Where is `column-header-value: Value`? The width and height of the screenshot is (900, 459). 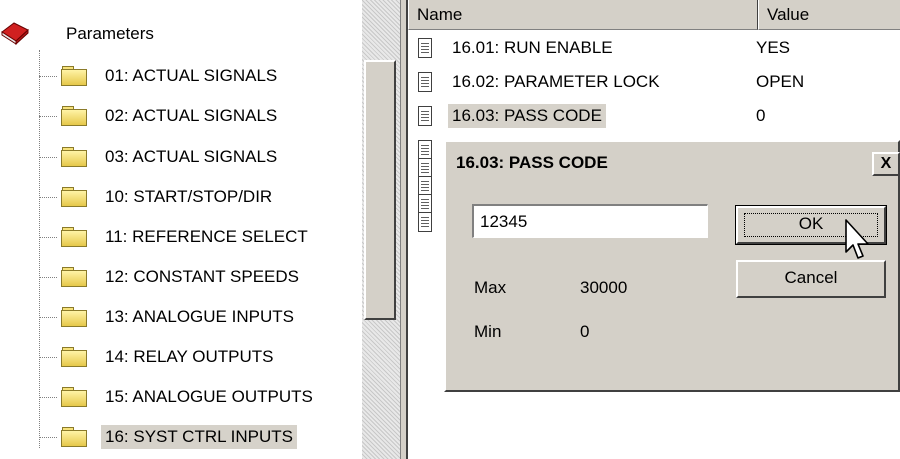
column-header-value: Value is located at coordinates (829, 15).